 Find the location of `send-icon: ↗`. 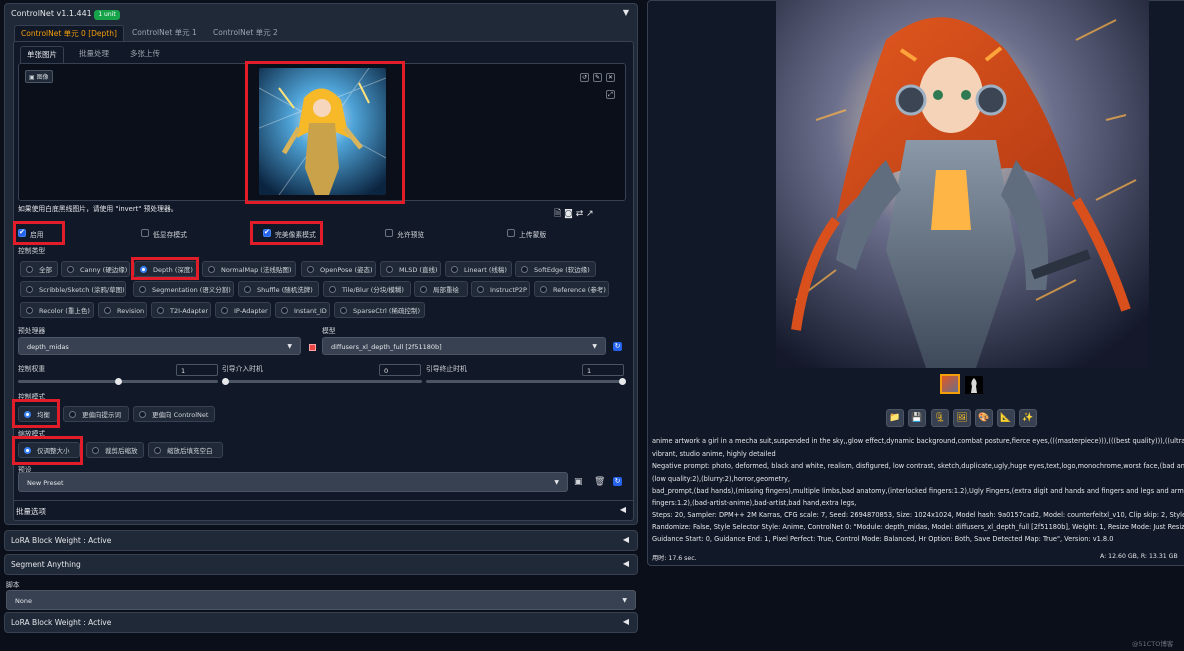

send-icon: ↗ is located at coordinates (590, 214).